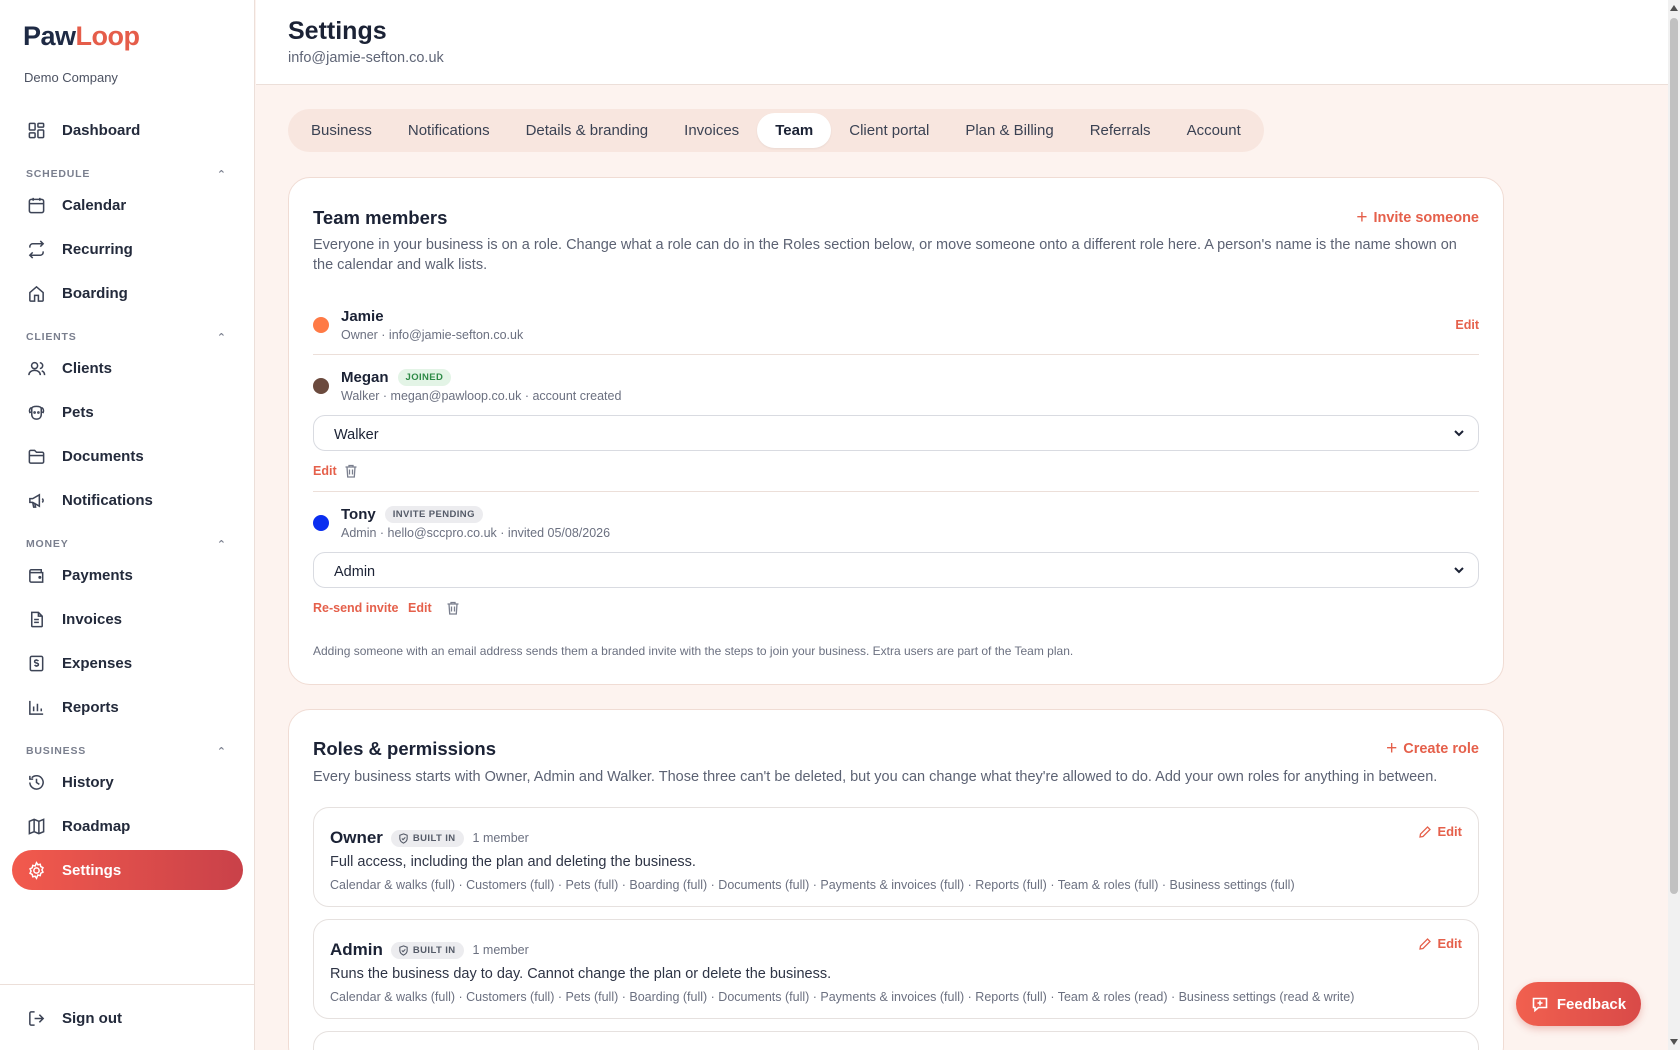 The image size is (1680, 1050). What do you see at coordinates (36, 249) in the screenshot?
I see `repeat-icon` at bounding box center [36, 249].